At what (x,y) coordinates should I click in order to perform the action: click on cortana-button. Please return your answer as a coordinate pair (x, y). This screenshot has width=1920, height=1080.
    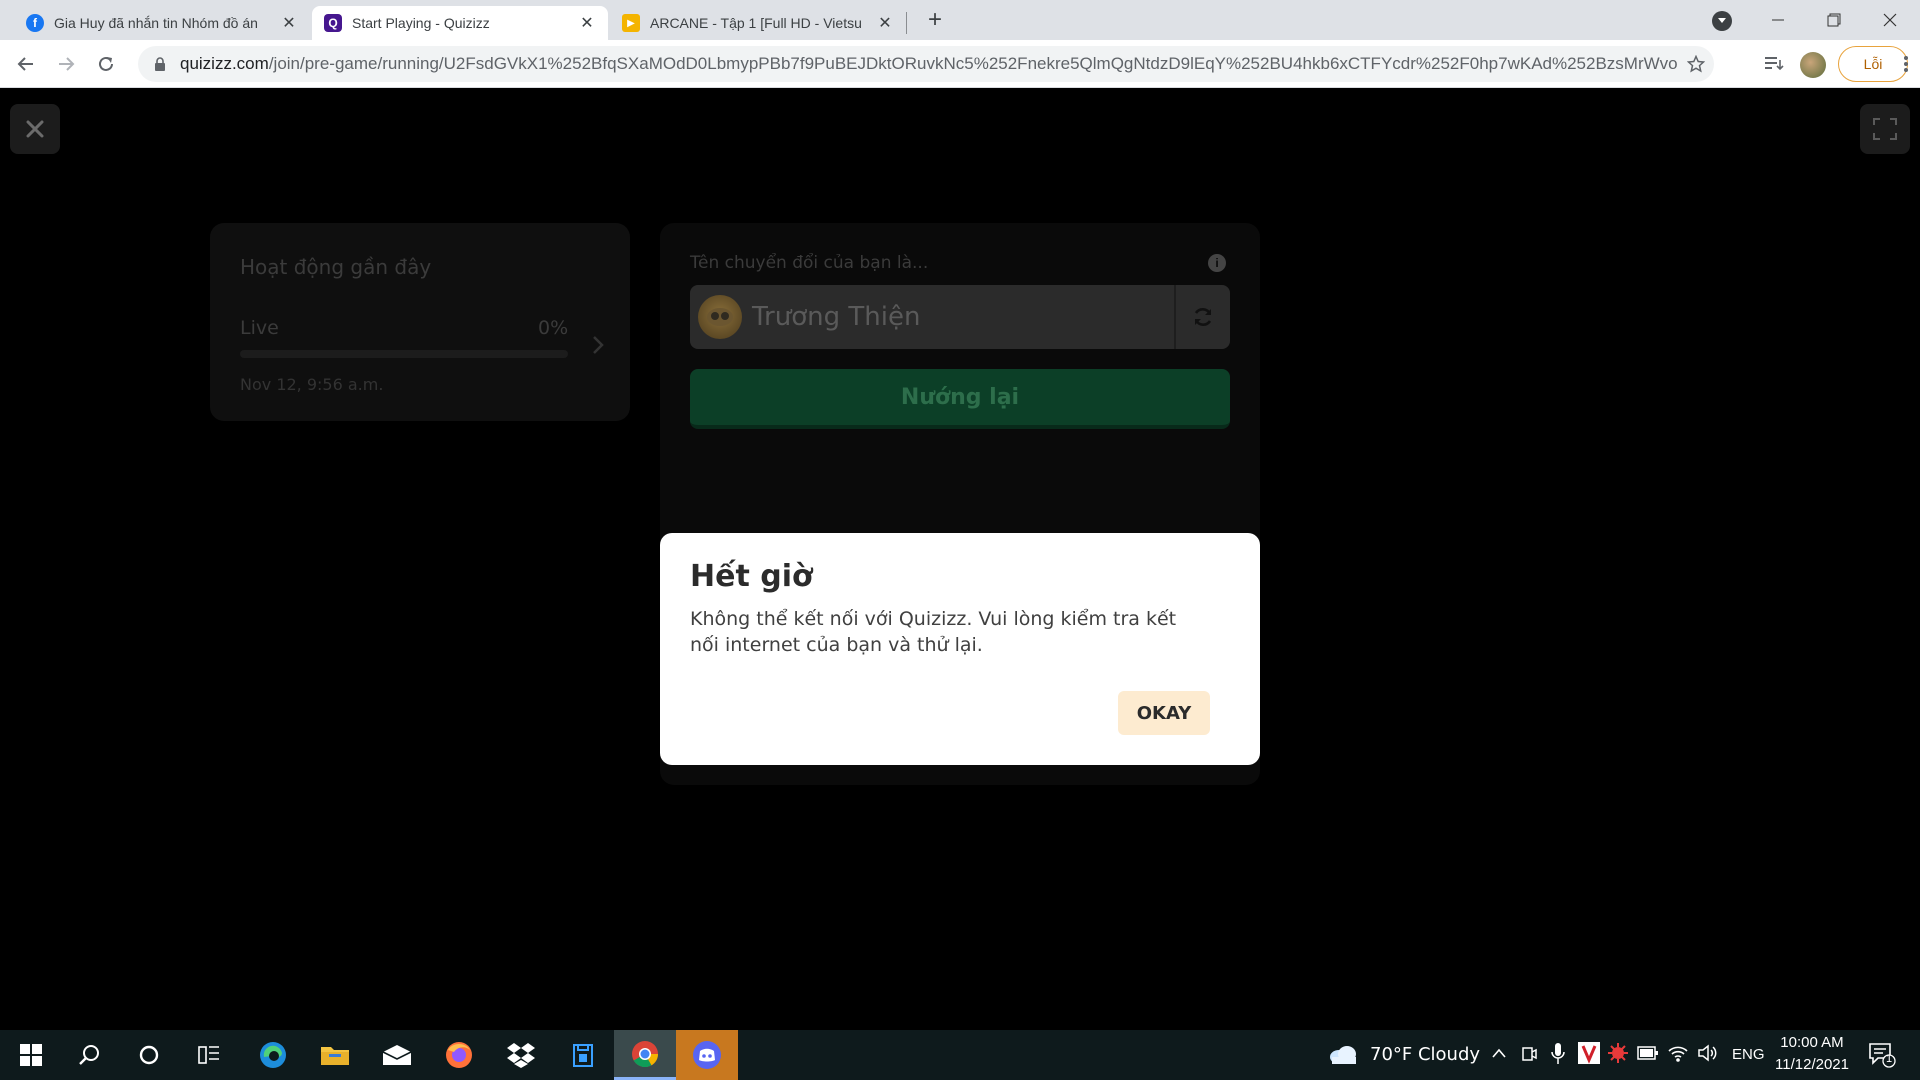
    Looking at the image, I should click on (149, 1055).